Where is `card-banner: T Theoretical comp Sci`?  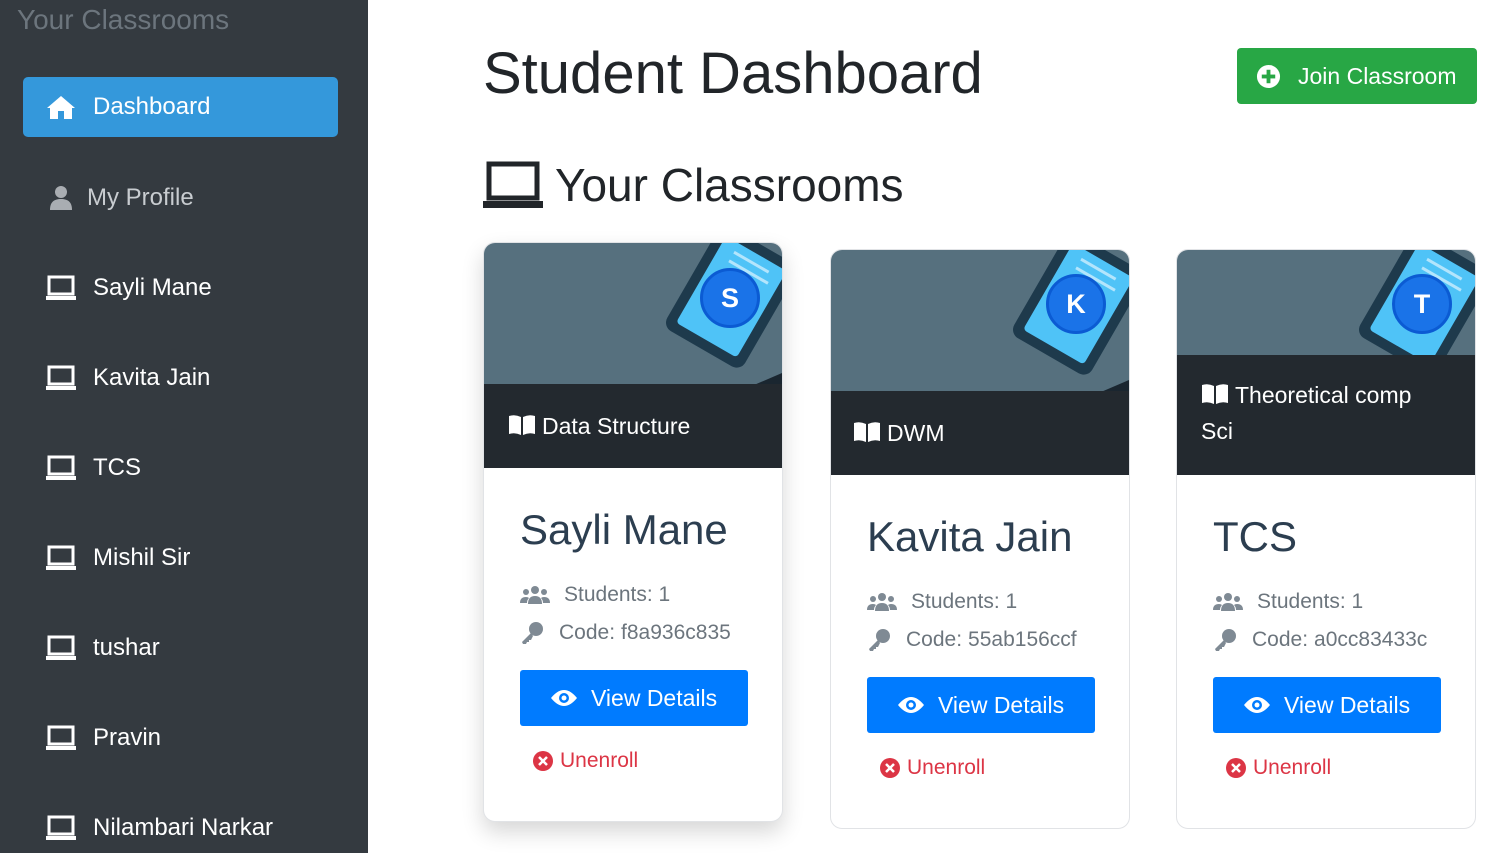
card-banner: T Theoretical comp Sci is located at coordinates (1326, 362).